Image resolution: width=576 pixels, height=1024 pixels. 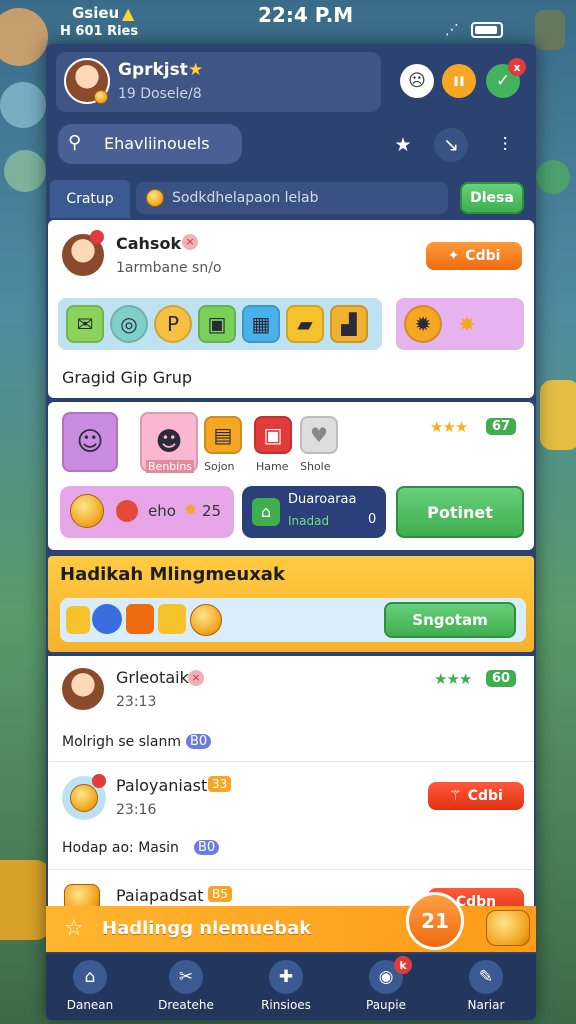 What do you see at coordinates (454, 30) in the screenshot?
I see `wifi-icon: ⋰` at bounding box center [454, 30].